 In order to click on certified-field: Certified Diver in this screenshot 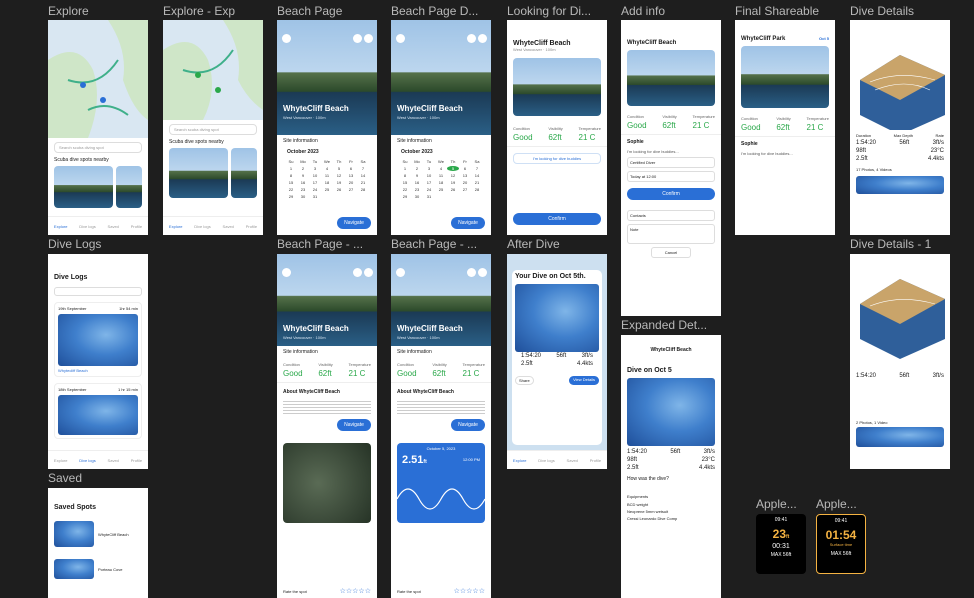, I will do `click(671, 162)`.